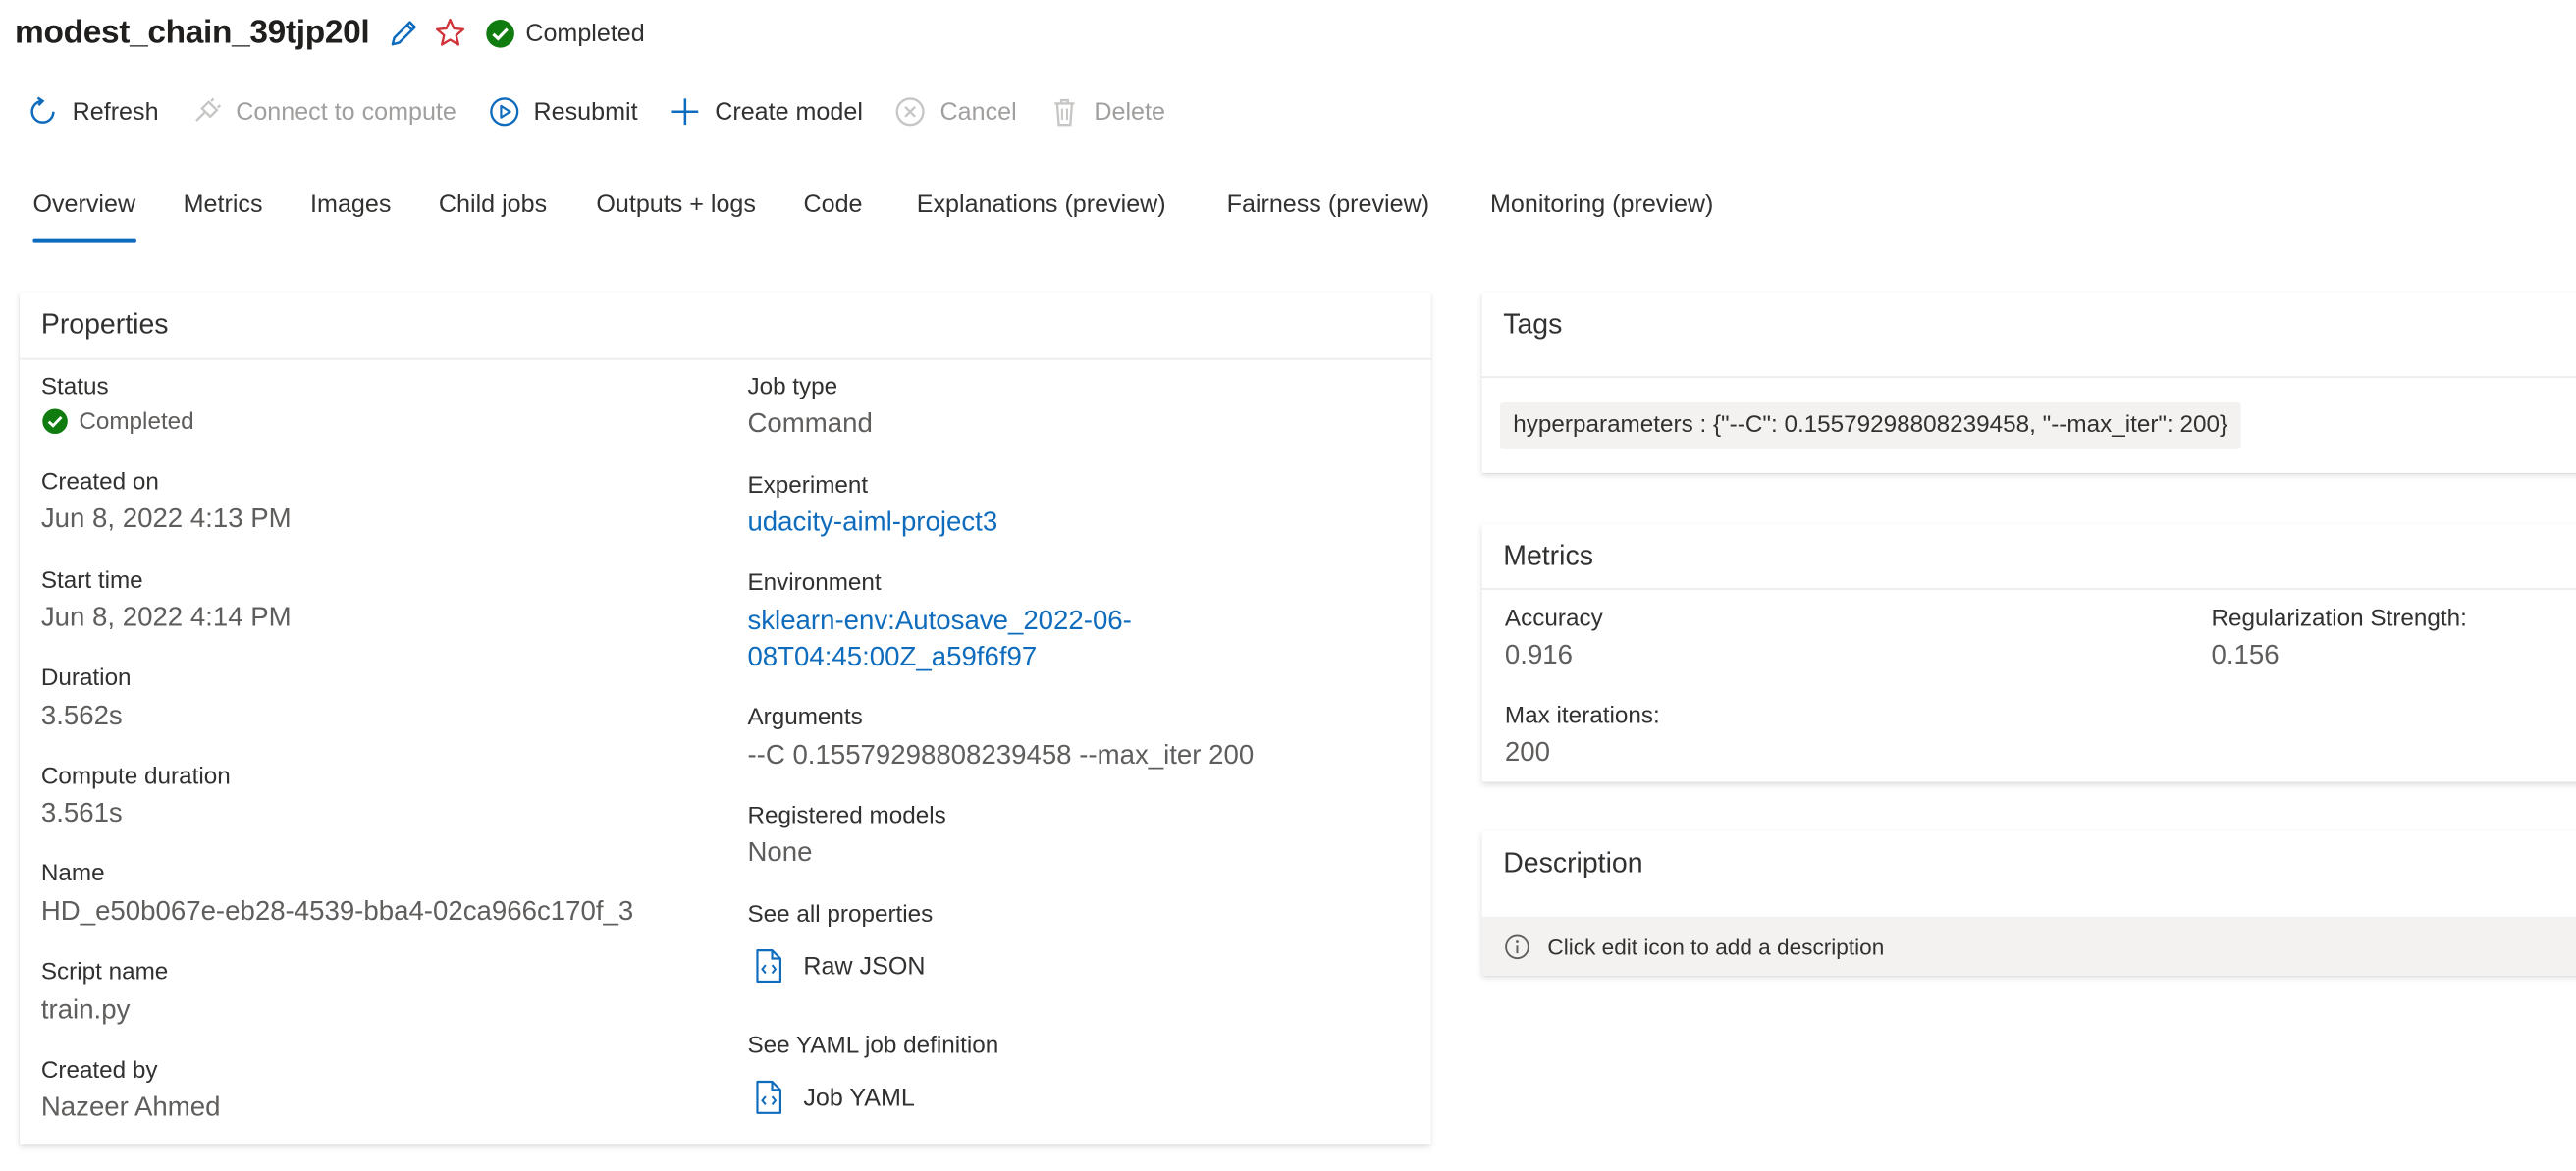 The image size is (2576, 1171). Describe the element at coordinates (350, 213) in the screenshot. I see `tab-images: Images` at that location.